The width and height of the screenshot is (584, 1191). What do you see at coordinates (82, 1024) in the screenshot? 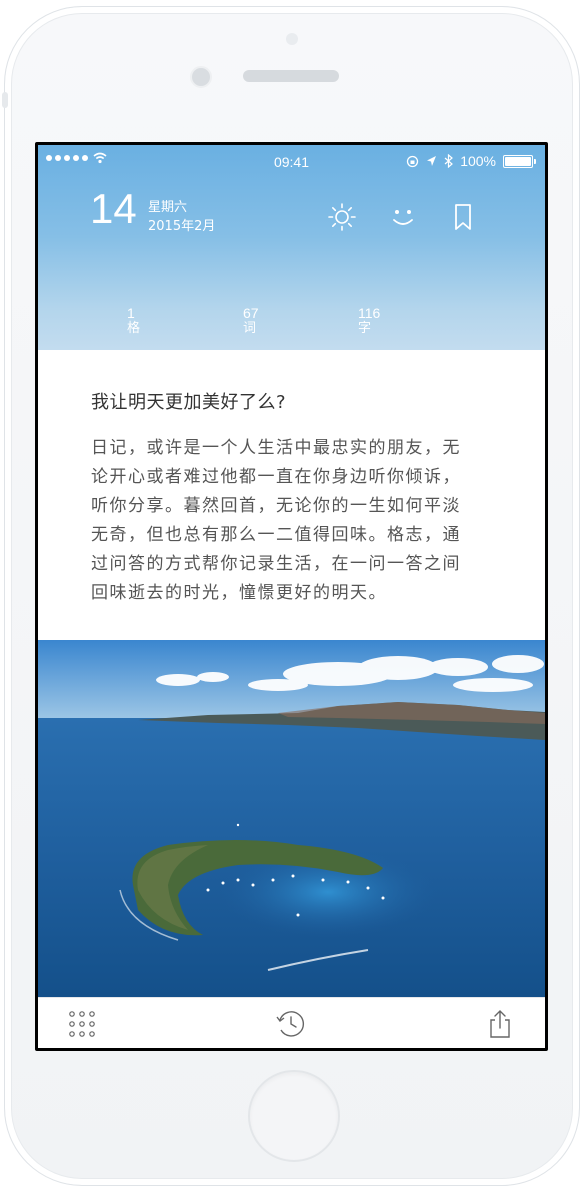
I see `grid-menu-icon` at bounding box center [82, 1024].